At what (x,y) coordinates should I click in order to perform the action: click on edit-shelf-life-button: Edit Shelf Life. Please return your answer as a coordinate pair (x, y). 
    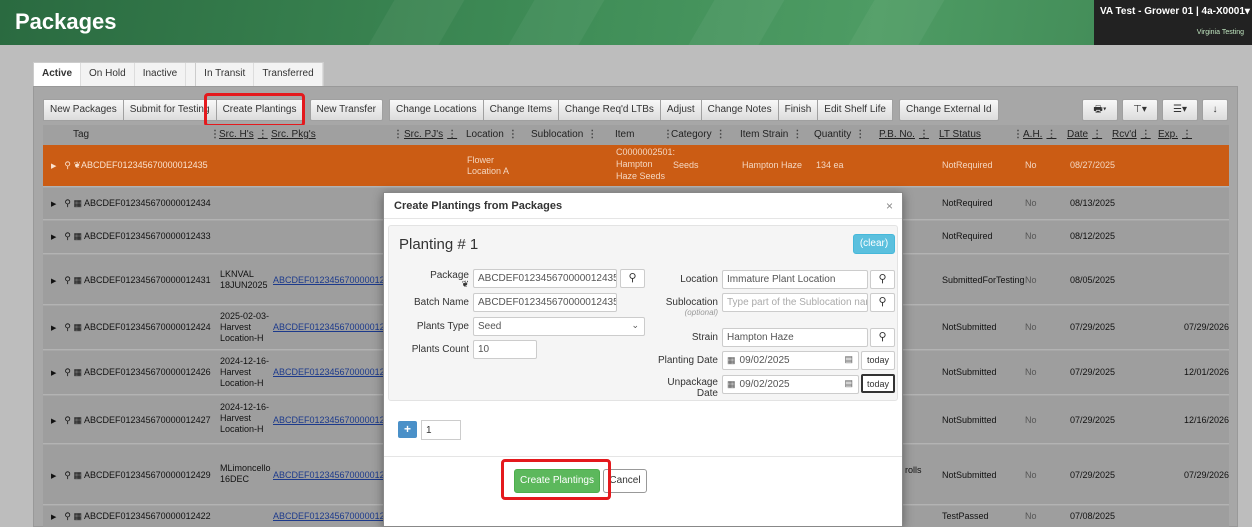
    Looking at the image, I should click on (855, 110).